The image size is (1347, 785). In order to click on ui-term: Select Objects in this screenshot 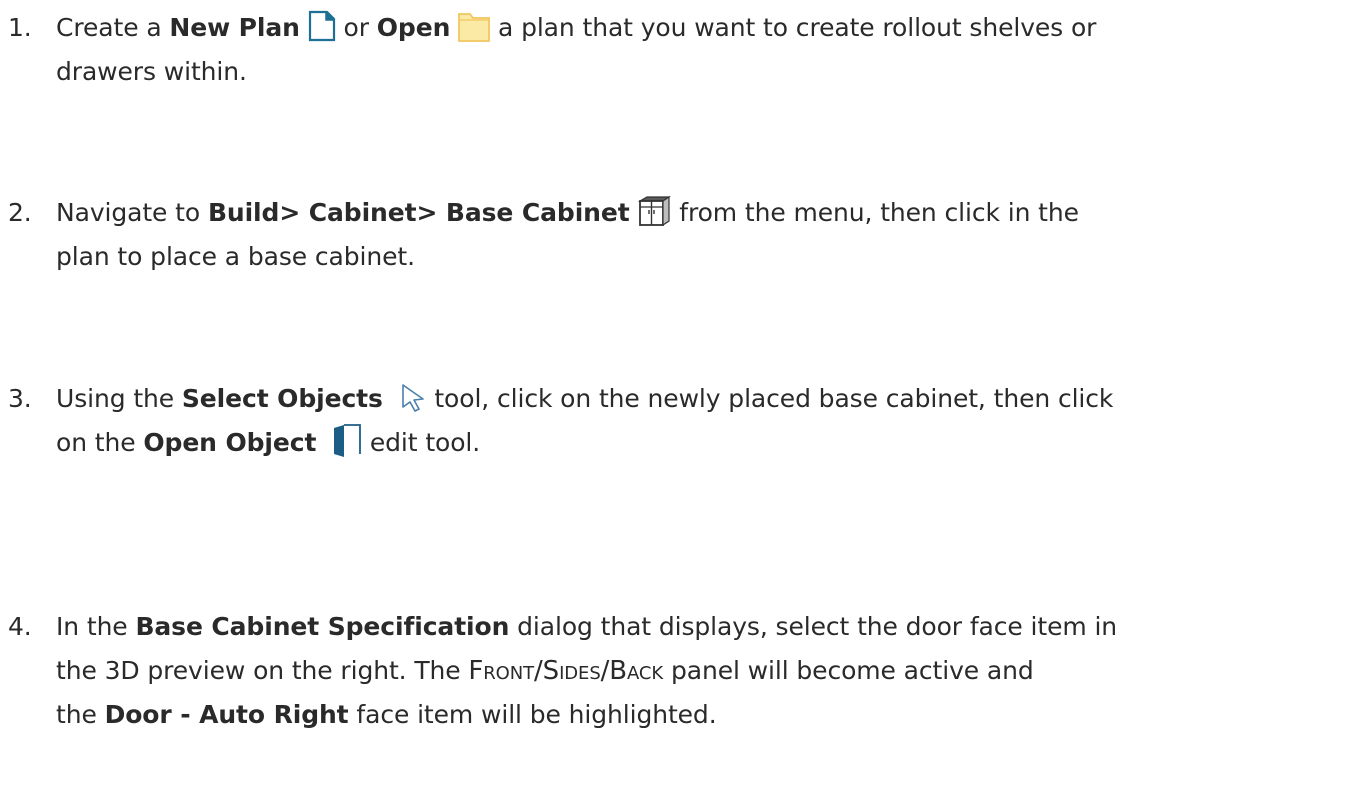, I will do `click(282, 398)`.